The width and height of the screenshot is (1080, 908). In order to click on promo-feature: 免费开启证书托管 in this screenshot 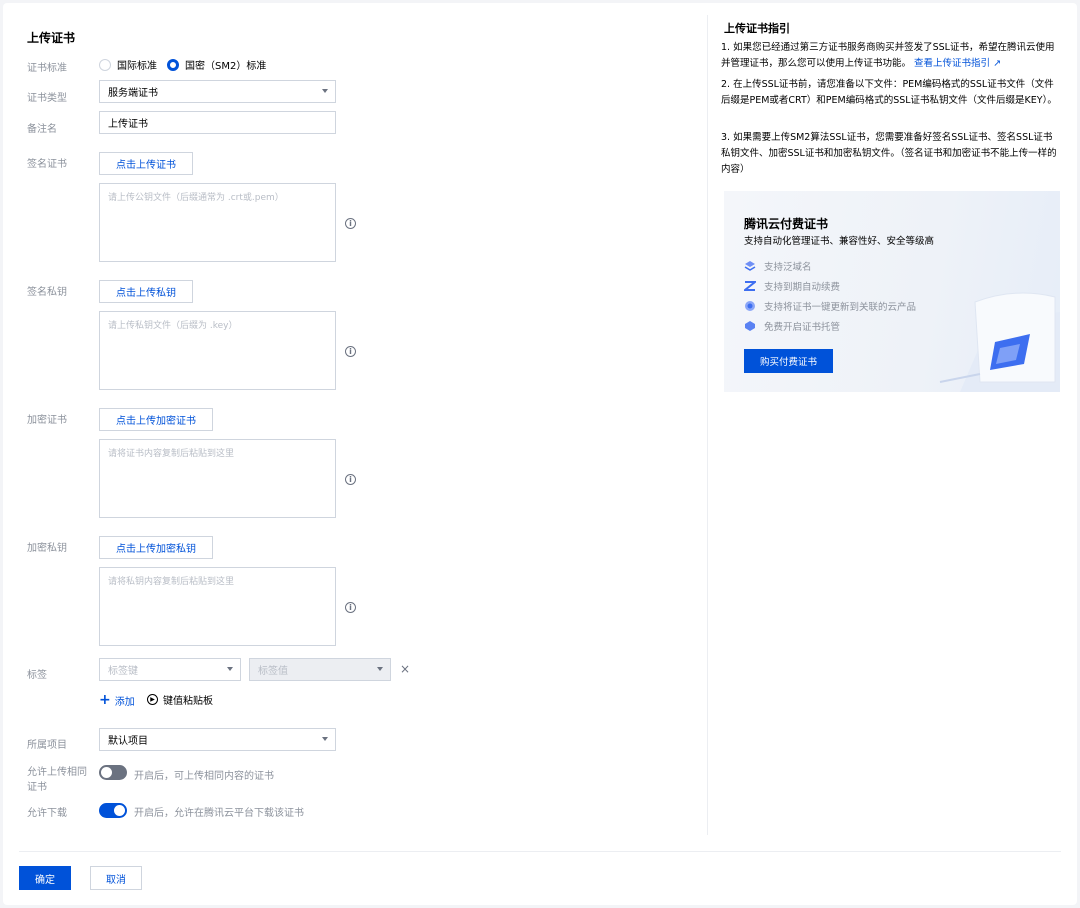, I will do `click(792, 326)`.